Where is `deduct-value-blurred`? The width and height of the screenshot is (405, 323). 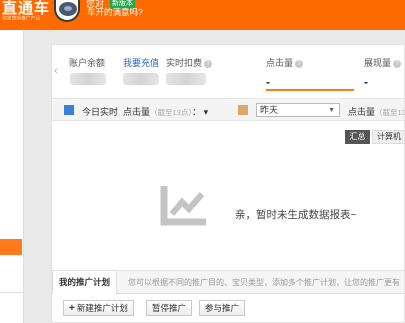 deduct-value-blurred is located at coordinates (186, 79).